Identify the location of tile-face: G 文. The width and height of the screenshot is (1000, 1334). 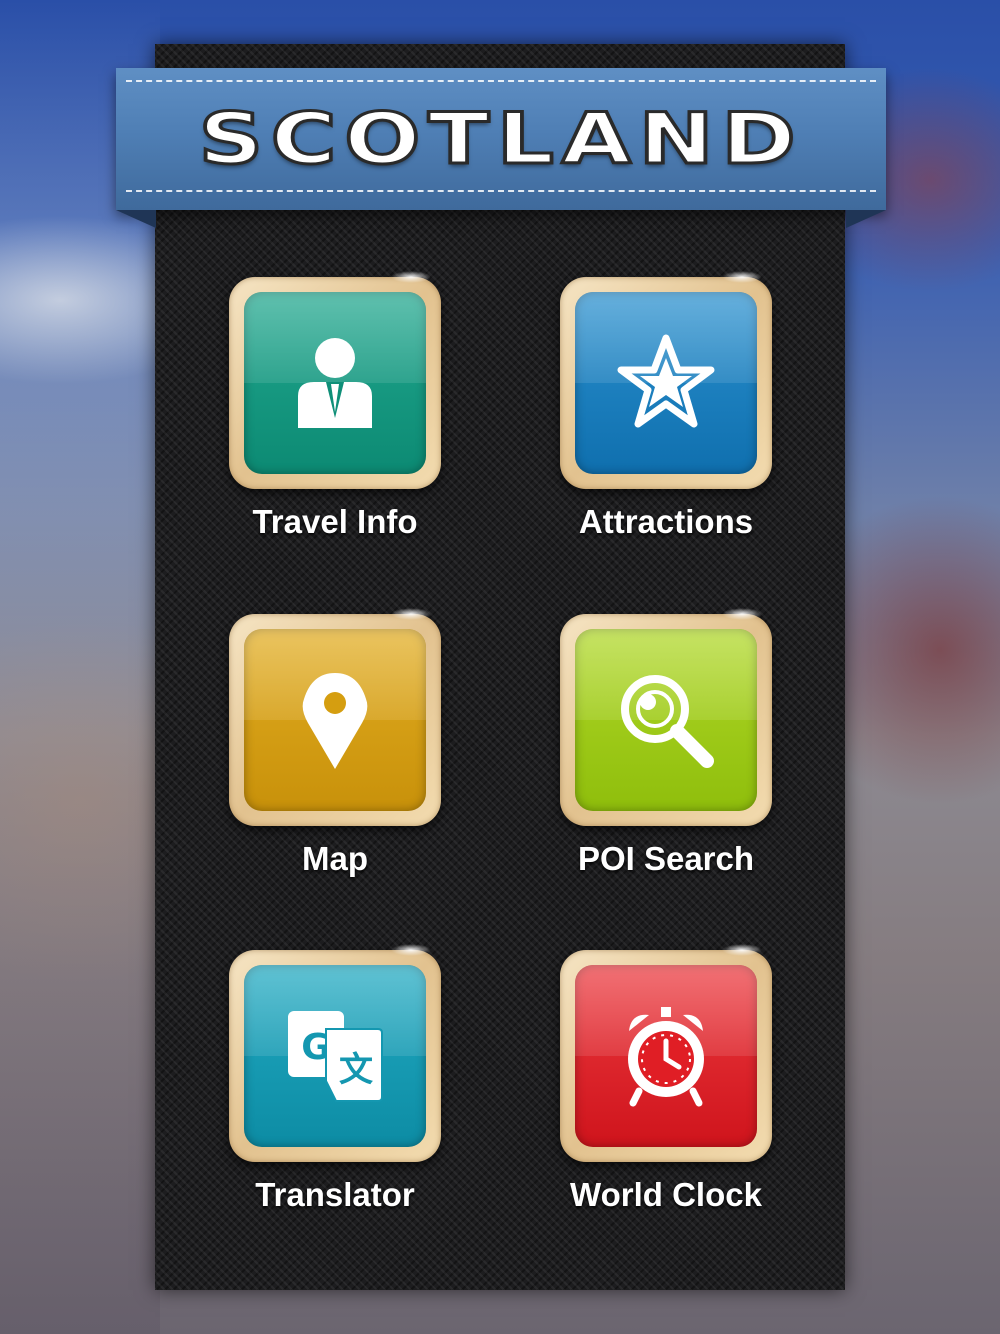
(335, 1056).